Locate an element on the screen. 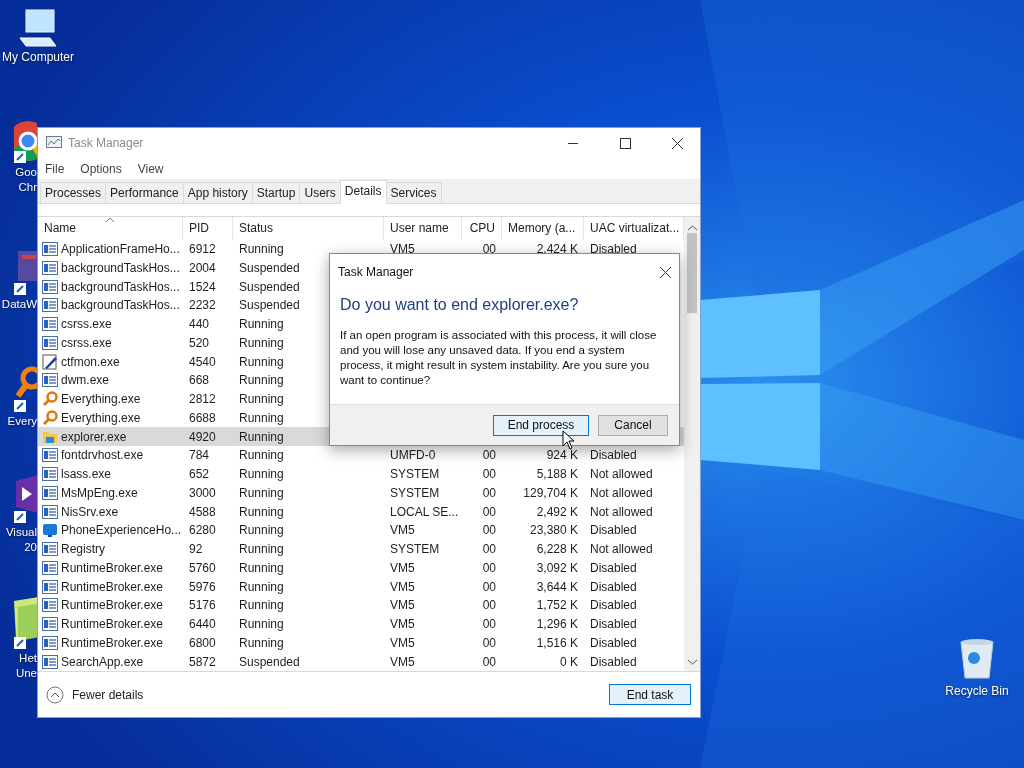 The width and height of the screenshot is (1024, 768). scroll-up-icon is located at coordinates (692, 228).